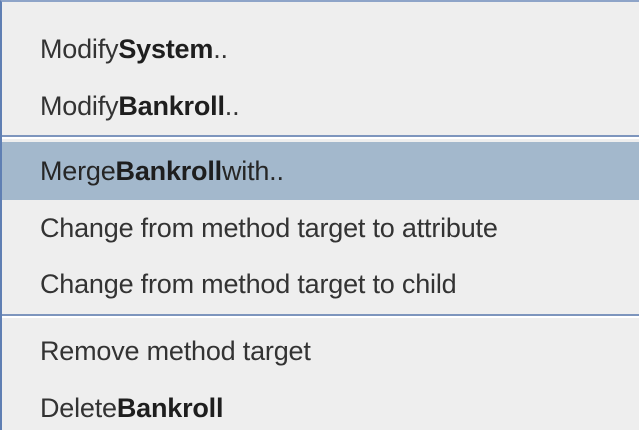 The image size is (639, 437). Describe the element at coordinates (320, 106) in the screenshot. I see `menu-item-modify-bankroll: Modify Bankroll..` at that location.